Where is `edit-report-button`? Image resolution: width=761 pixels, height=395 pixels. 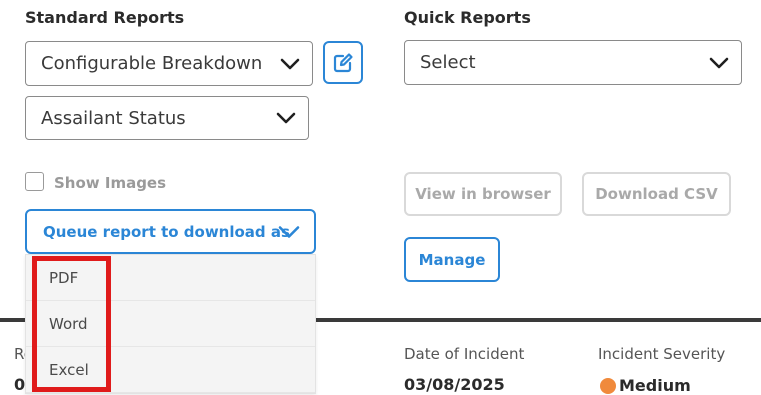
edit-report-button is located at coordinates (343, 62).